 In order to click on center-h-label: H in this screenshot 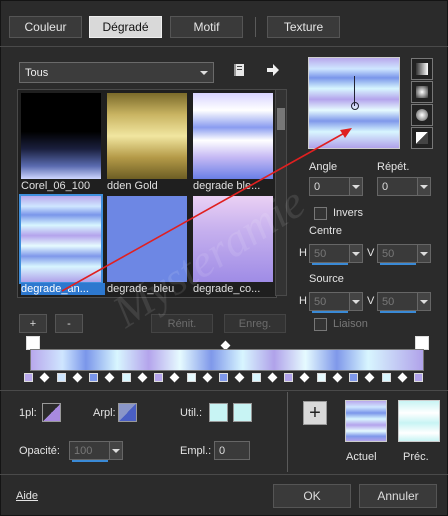, I will do `click(303, 253)`.